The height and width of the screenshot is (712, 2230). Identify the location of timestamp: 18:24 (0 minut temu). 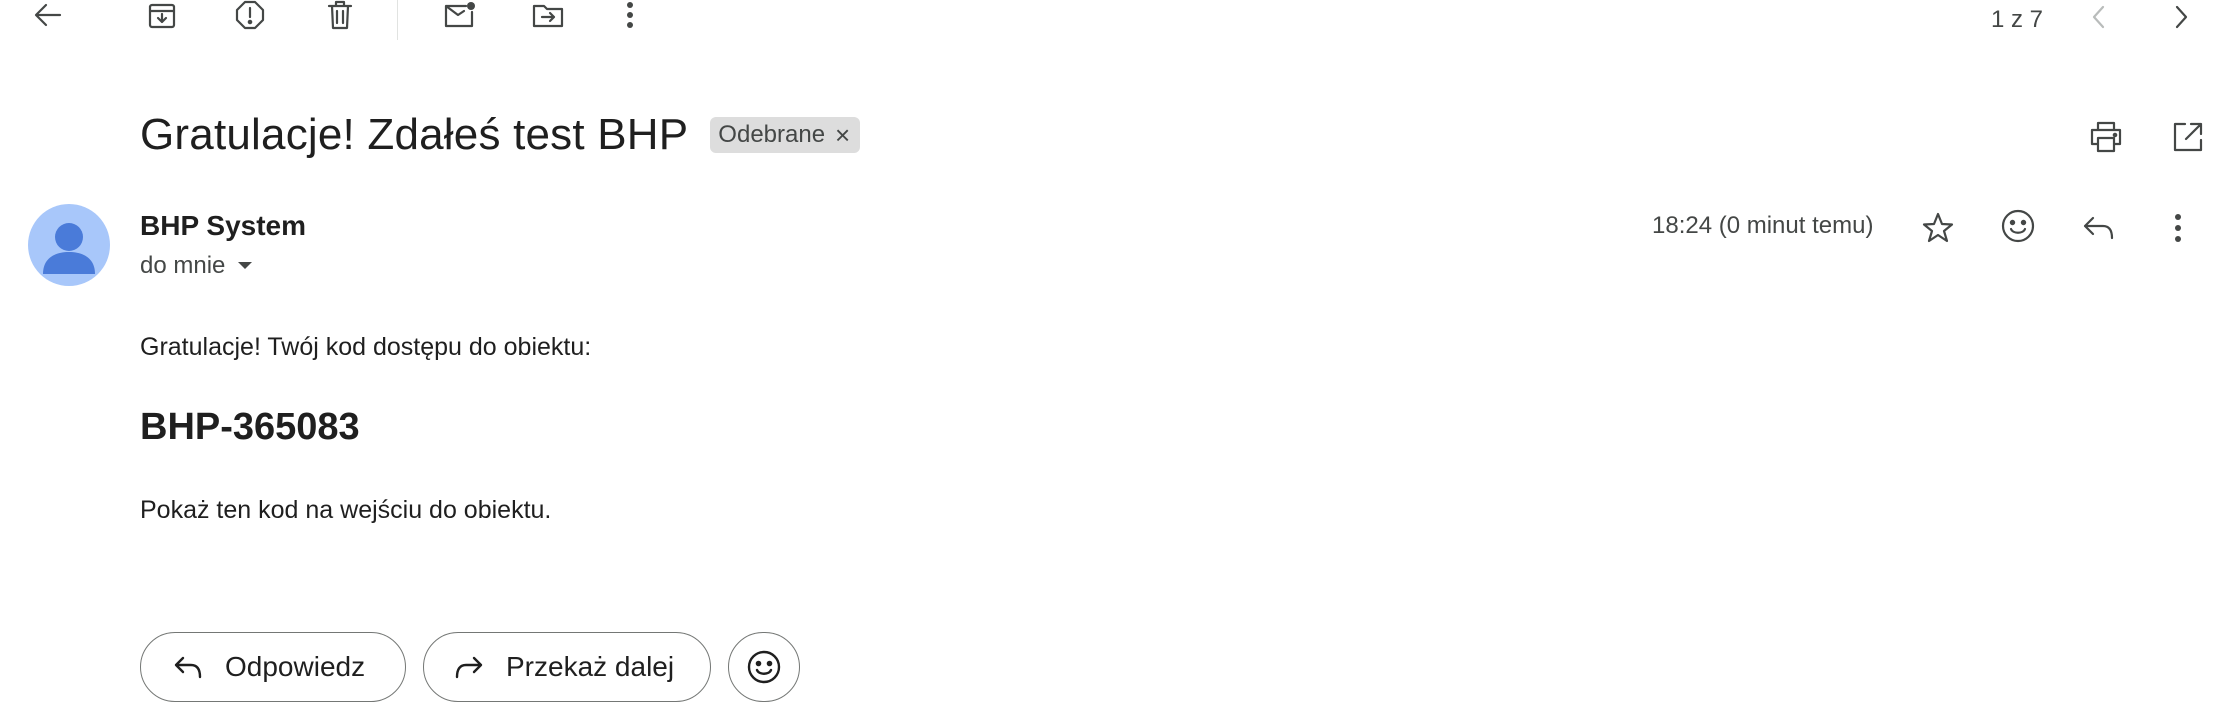
(1763, 225).